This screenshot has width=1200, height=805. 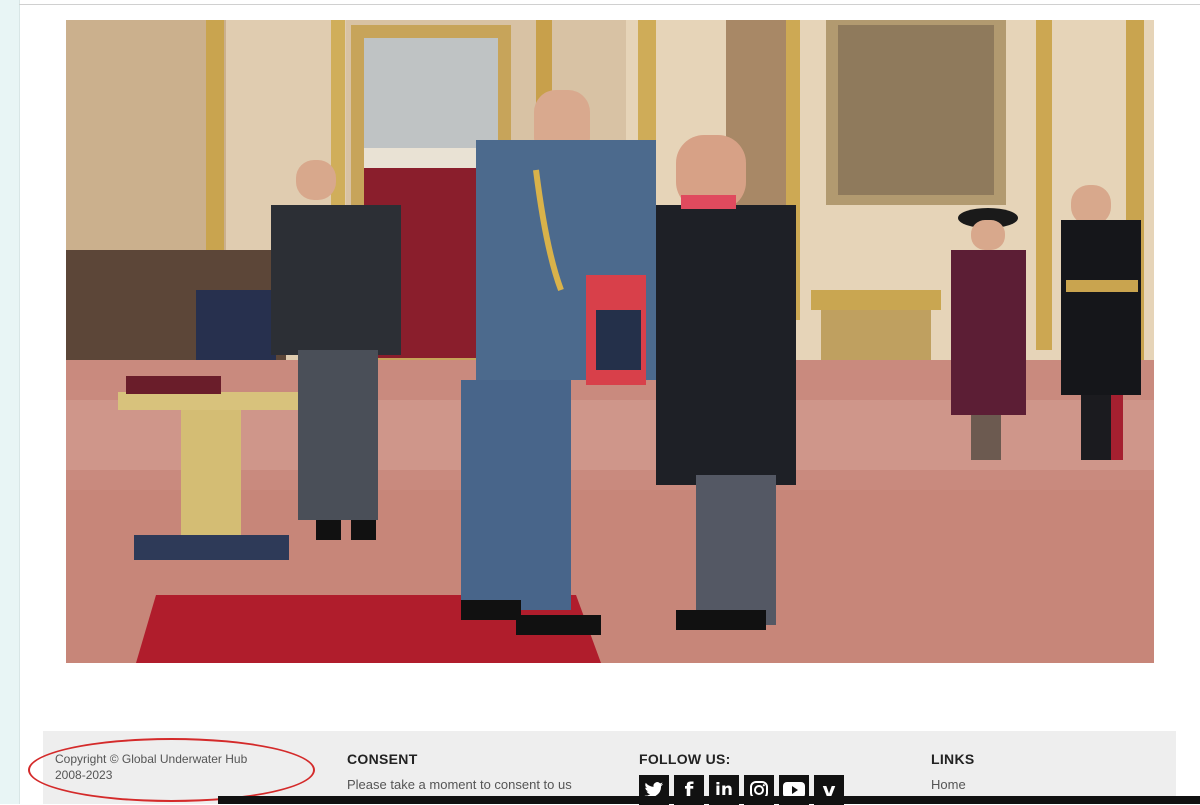 What do you see at coordinates (709, 800) in the screenshot?
I see `bottom-bar` at bounding box center [709, 800].